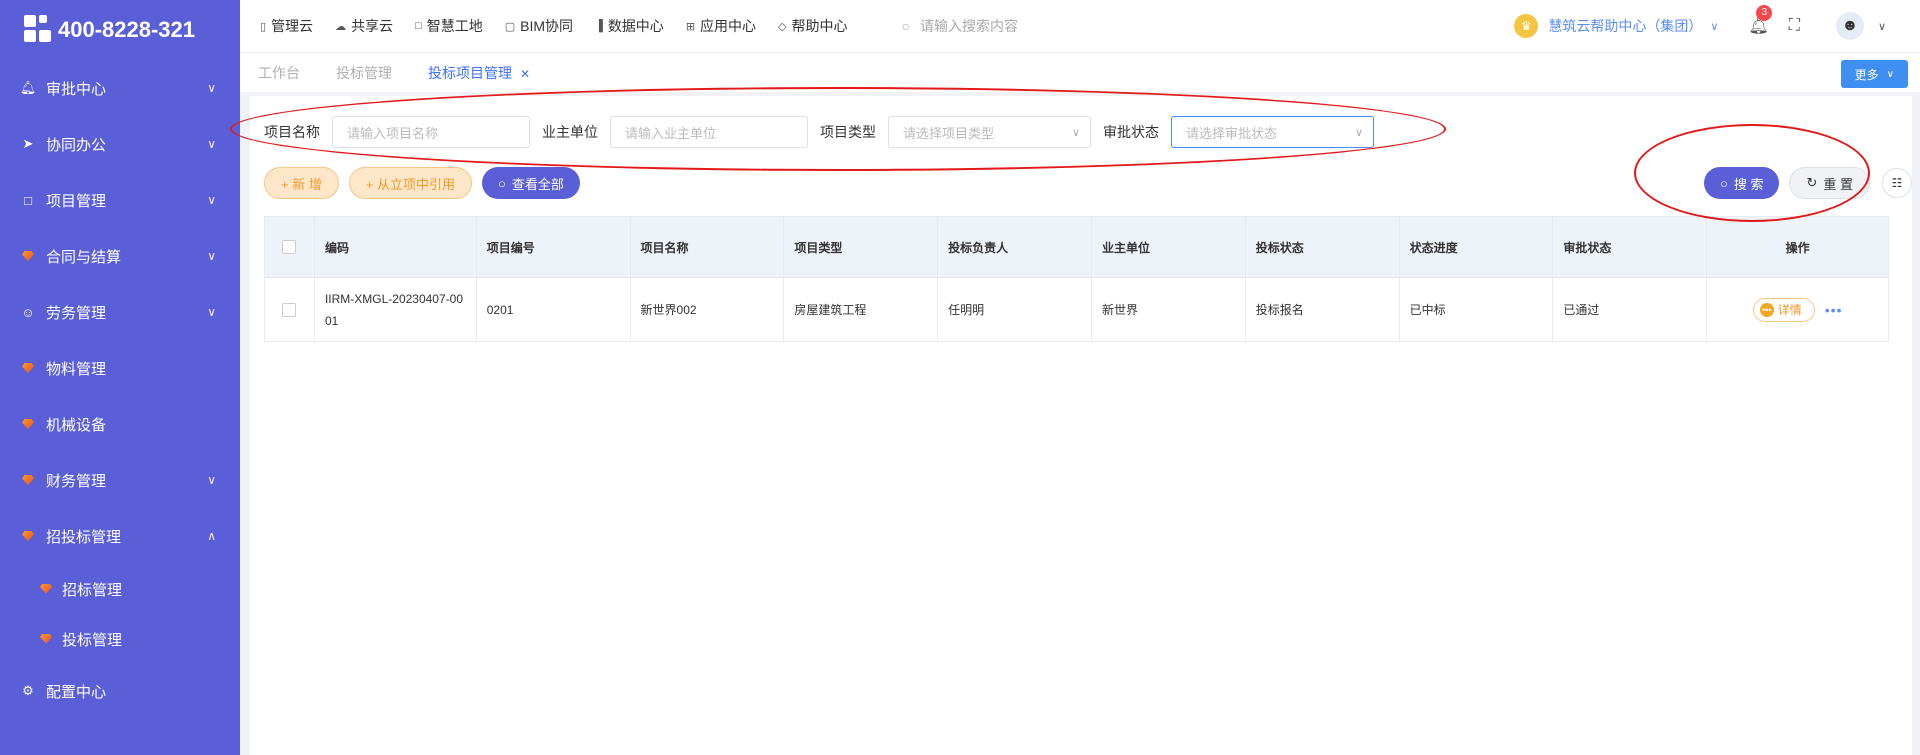 The height and width of the screenshot is (755, 1920). I want to click on tab-workbench: 工作台, so click(279, 73).